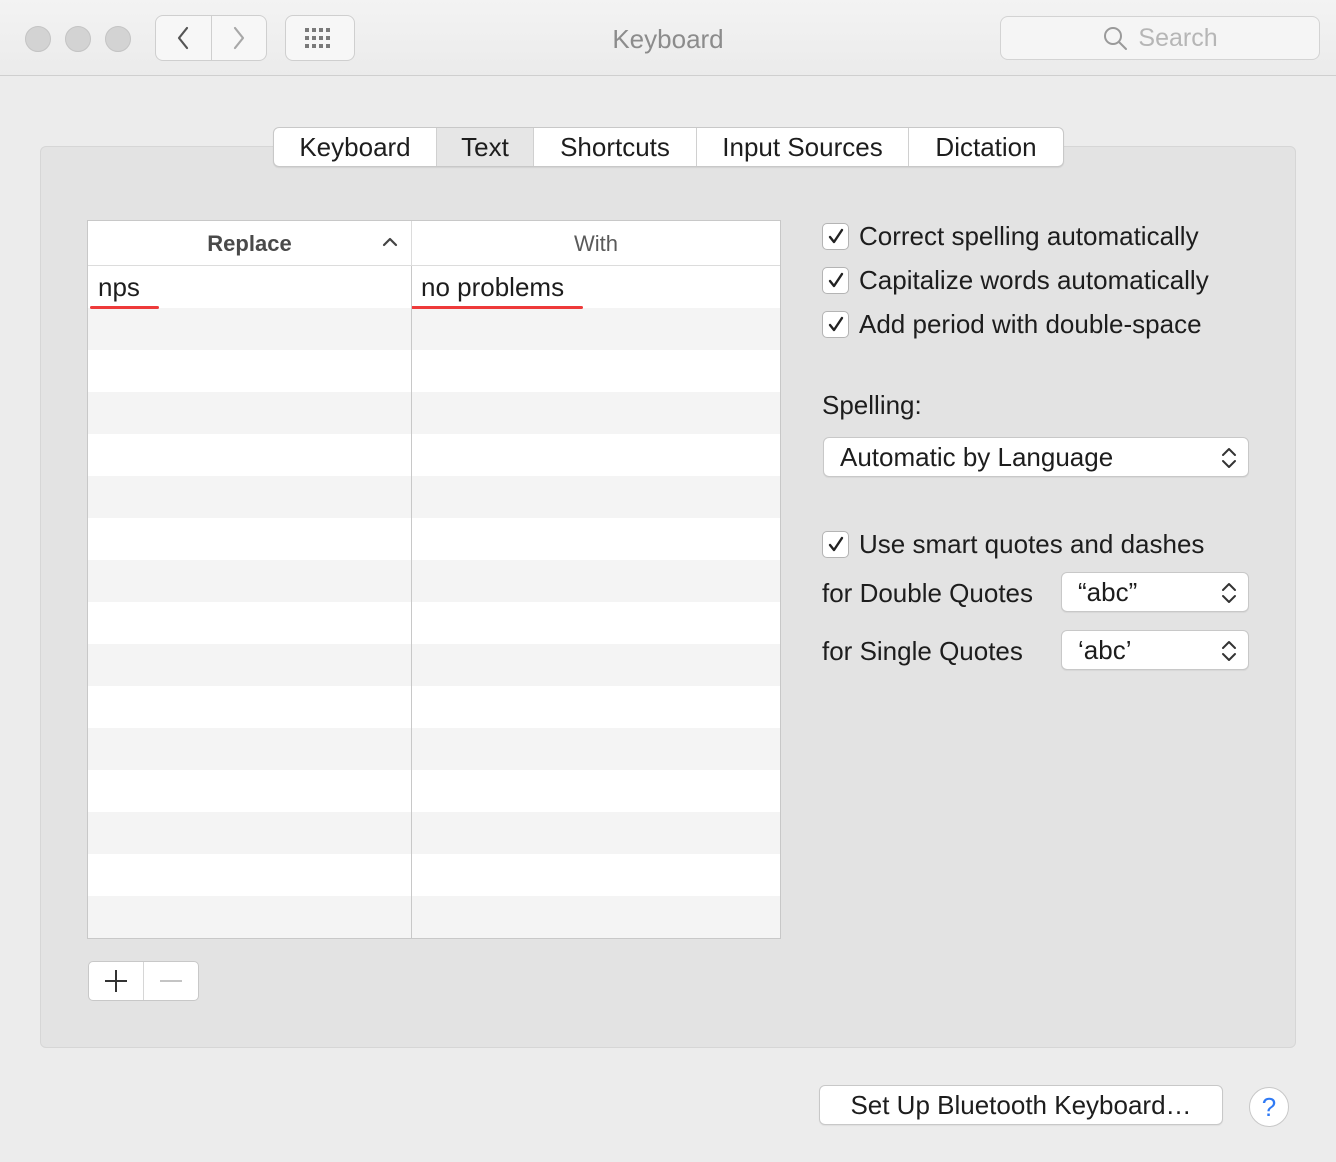 This screenshot has width=1336, height=1162. I want to click on table-row: nps no problems, so click(434, 287).